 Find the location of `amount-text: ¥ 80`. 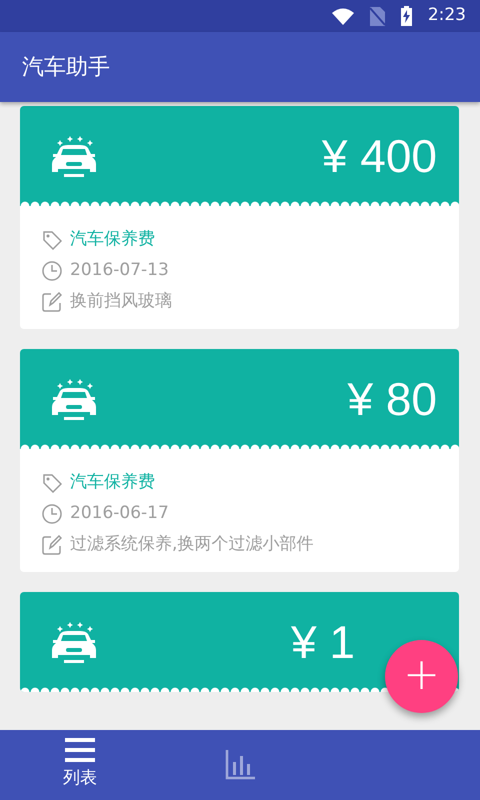

amount-text: ¥ 80 is located at coordinates (392, 399).